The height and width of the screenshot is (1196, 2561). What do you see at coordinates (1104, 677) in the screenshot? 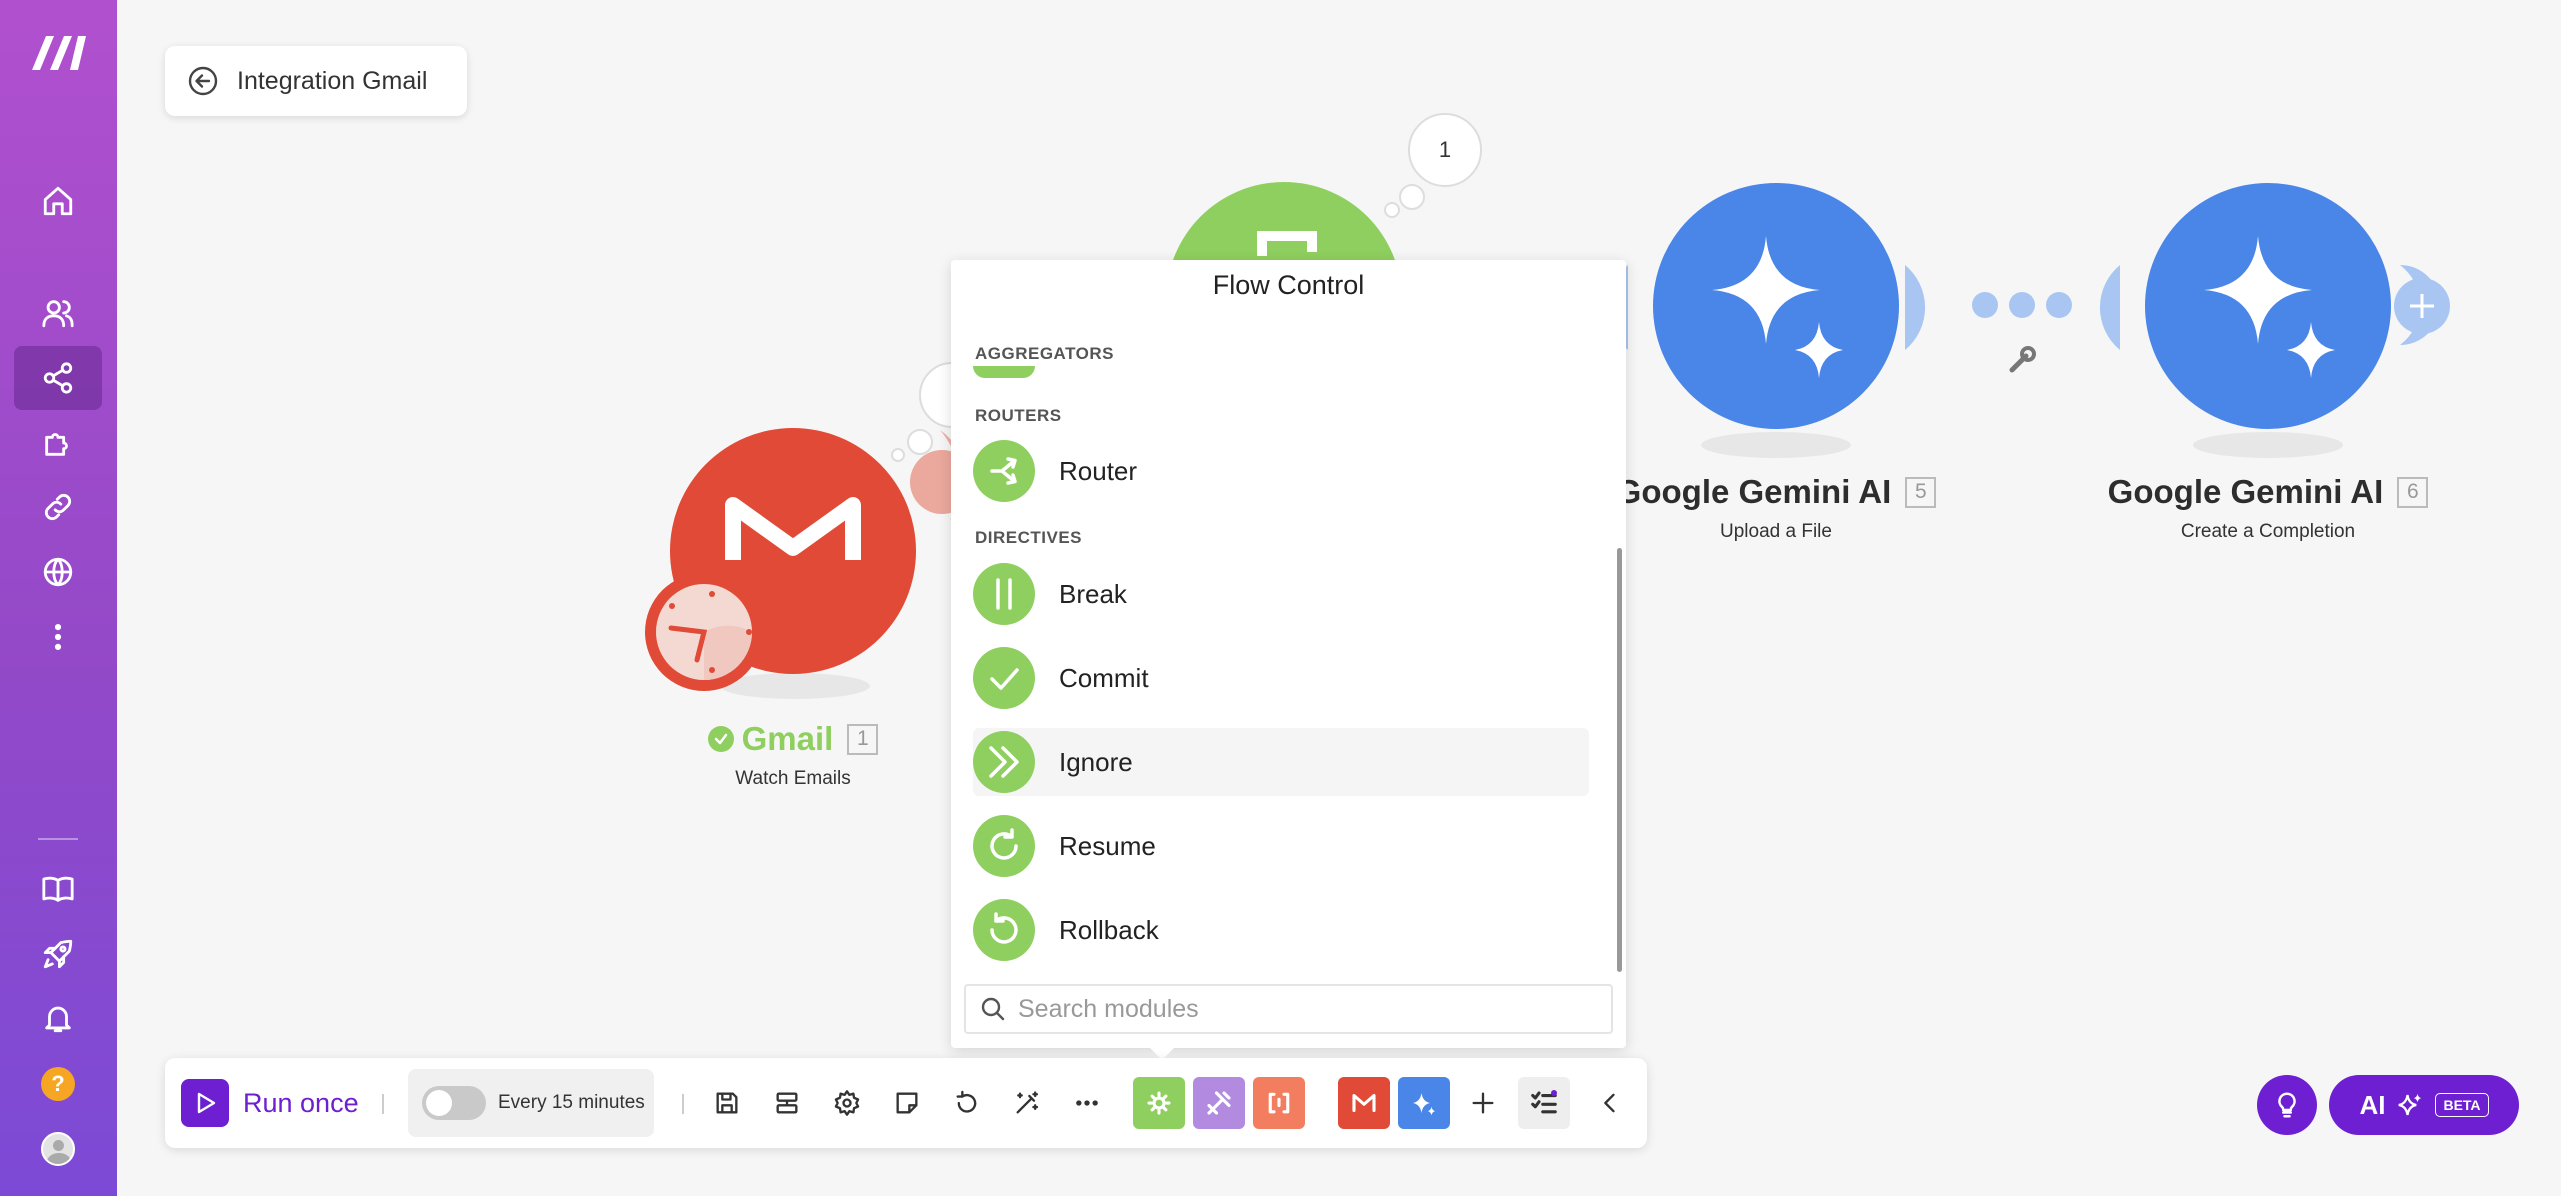
I see `module-label: Commit` at bounding box center [1104, 677].